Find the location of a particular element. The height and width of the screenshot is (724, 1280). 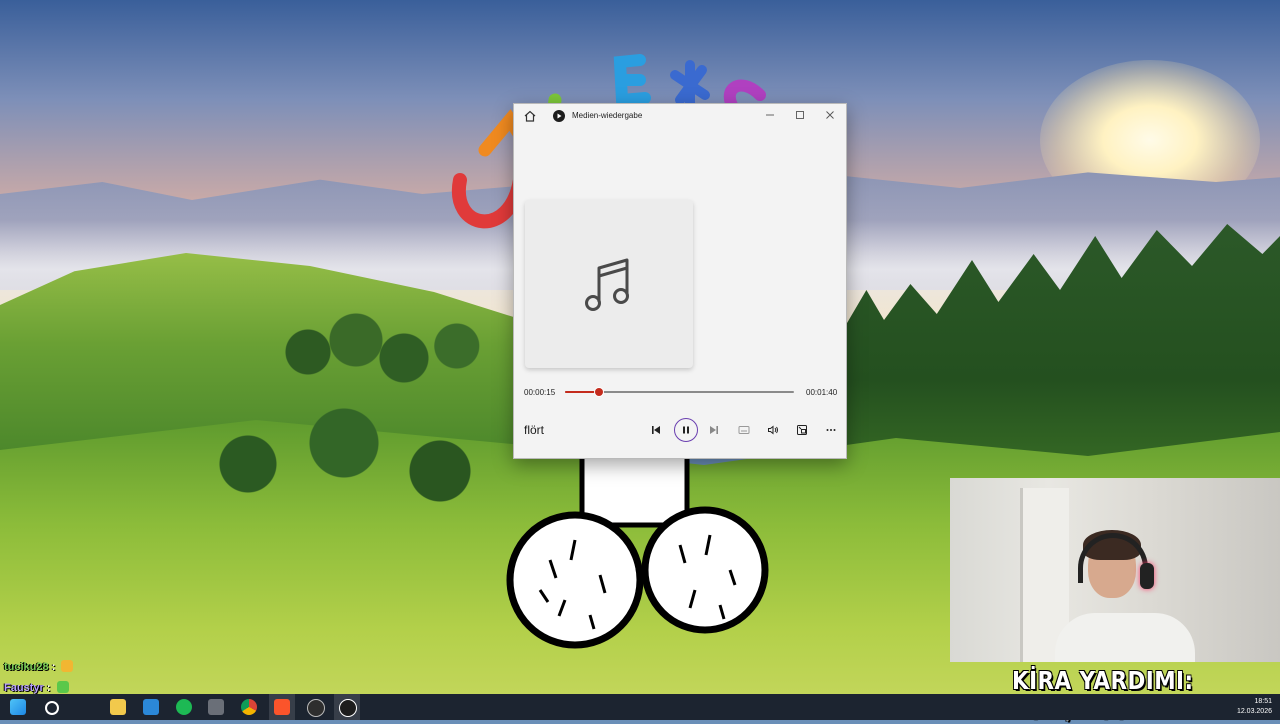

pause-button is located at coordinates (686, 430).